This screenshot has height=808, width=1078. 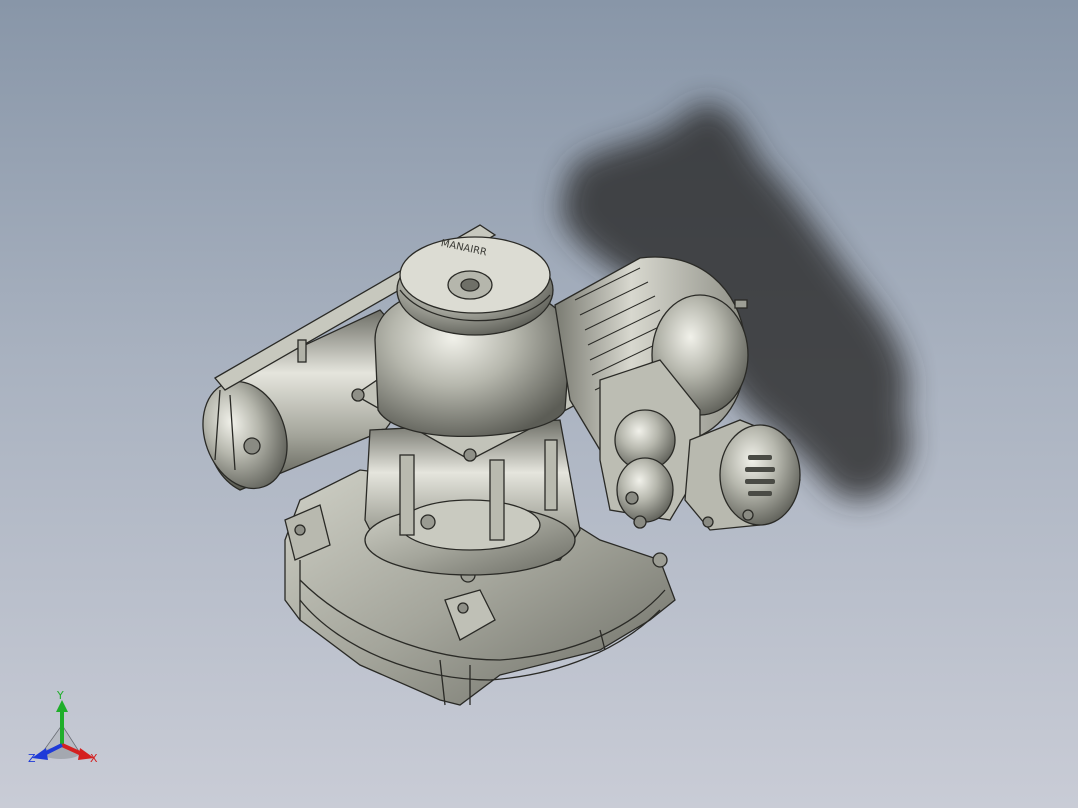 What do you see at coordinates (94, 758) in the screenshot?
I see `x-axis-label: X` at bounding box center [94, 758].